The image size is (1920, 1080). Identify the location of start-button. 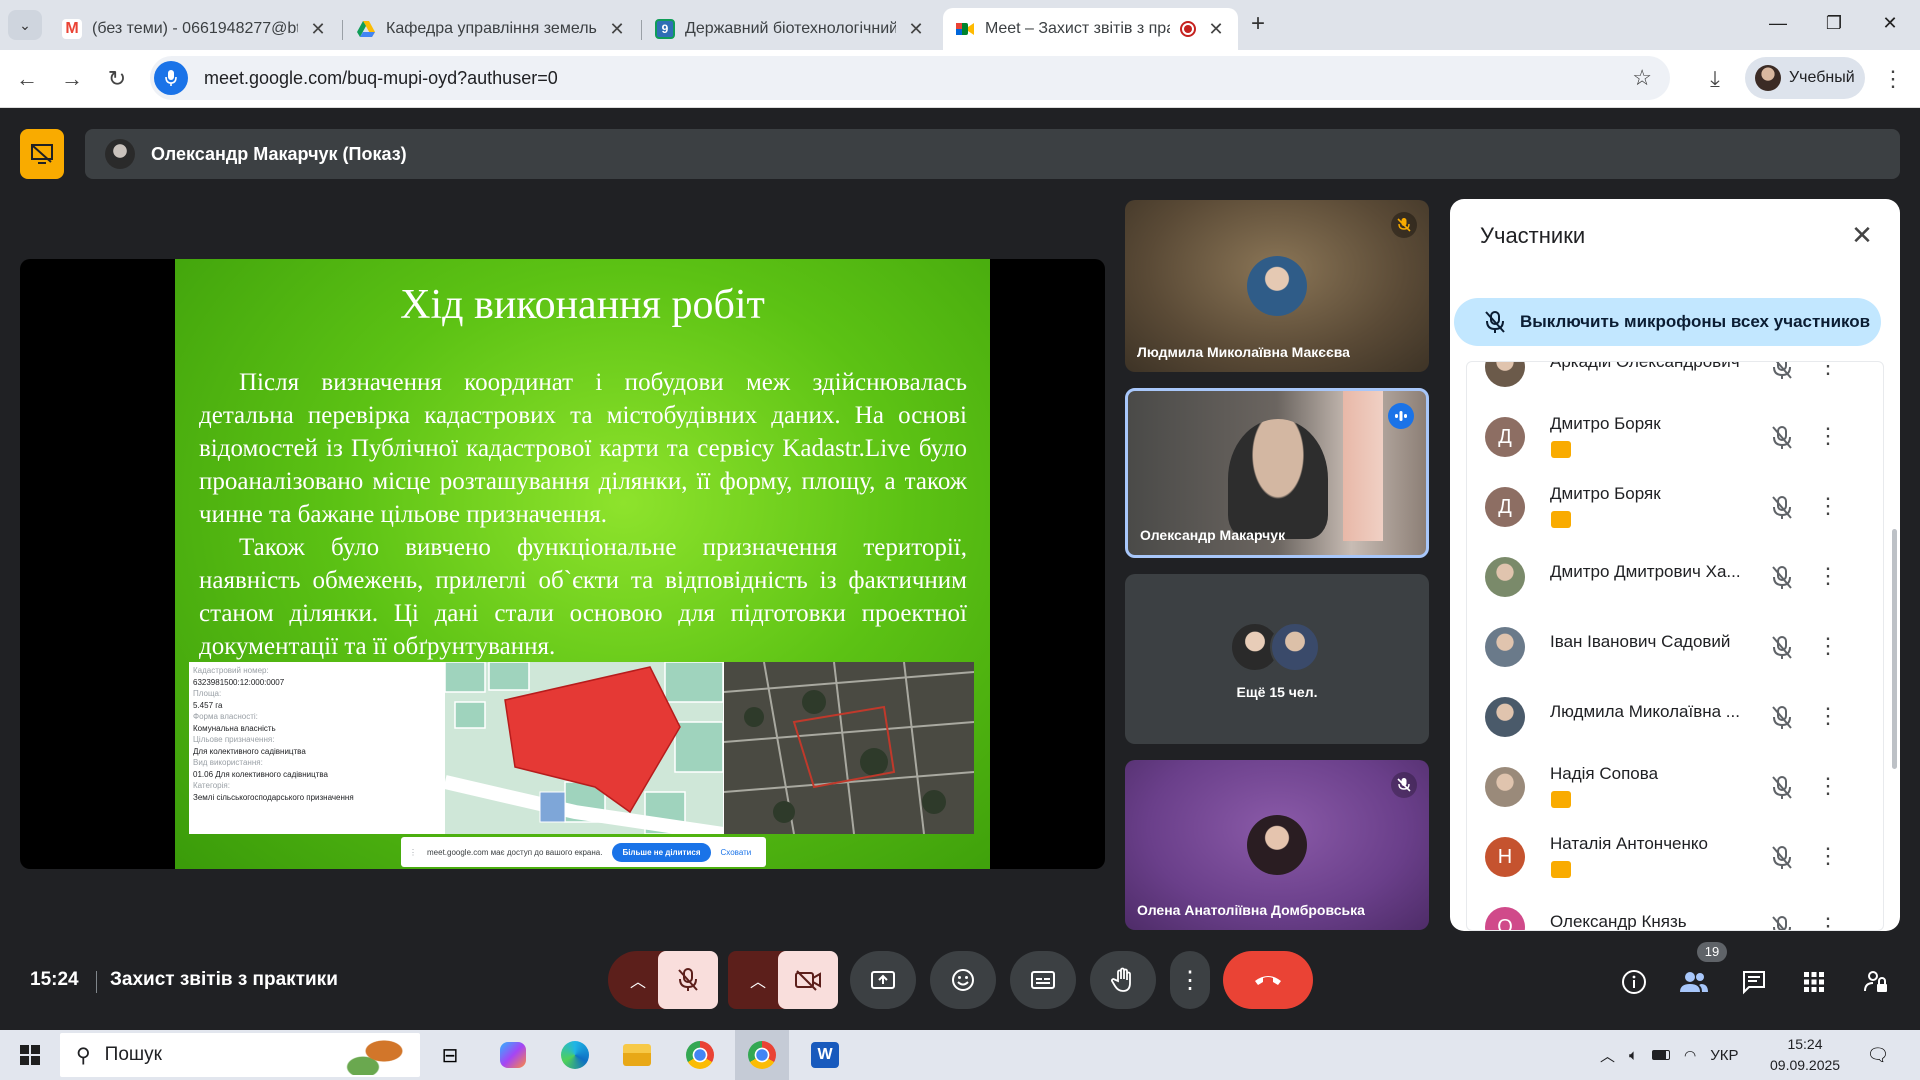
(30, 1055).